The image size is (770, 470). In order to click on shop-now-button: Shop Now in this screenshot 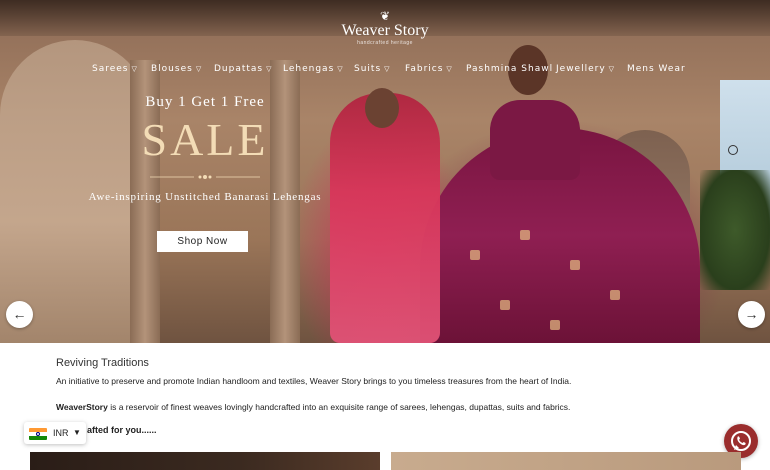, I will do `click(202, 241)`.